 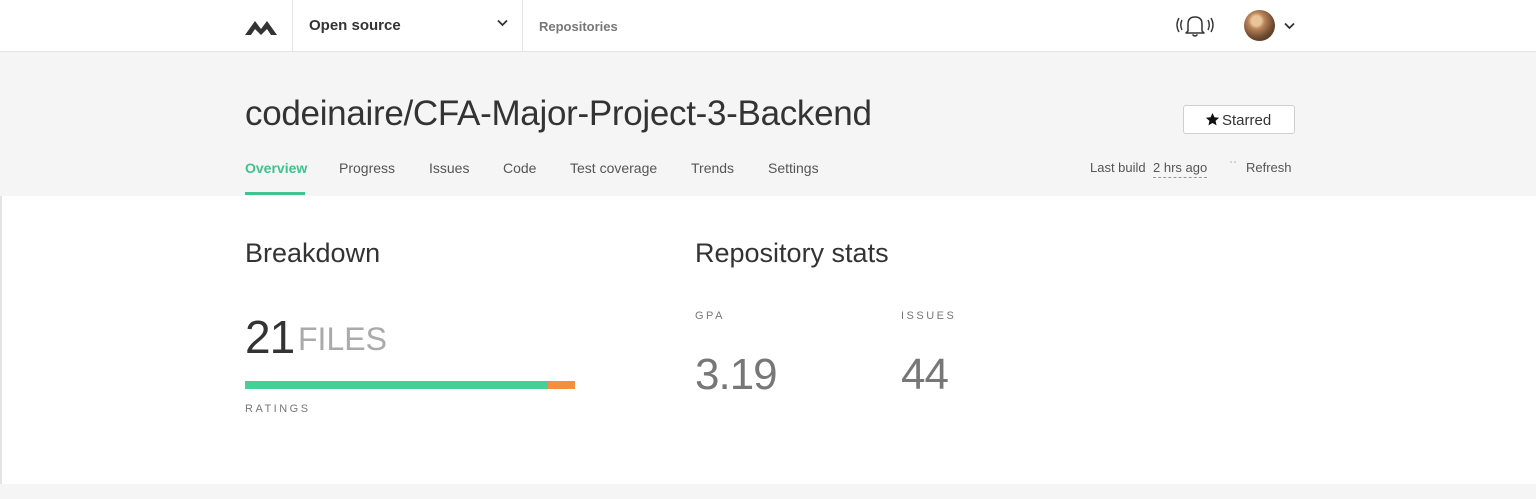 I want to click on breakdown-heading: Breakdown, so click(x=313, y=253).